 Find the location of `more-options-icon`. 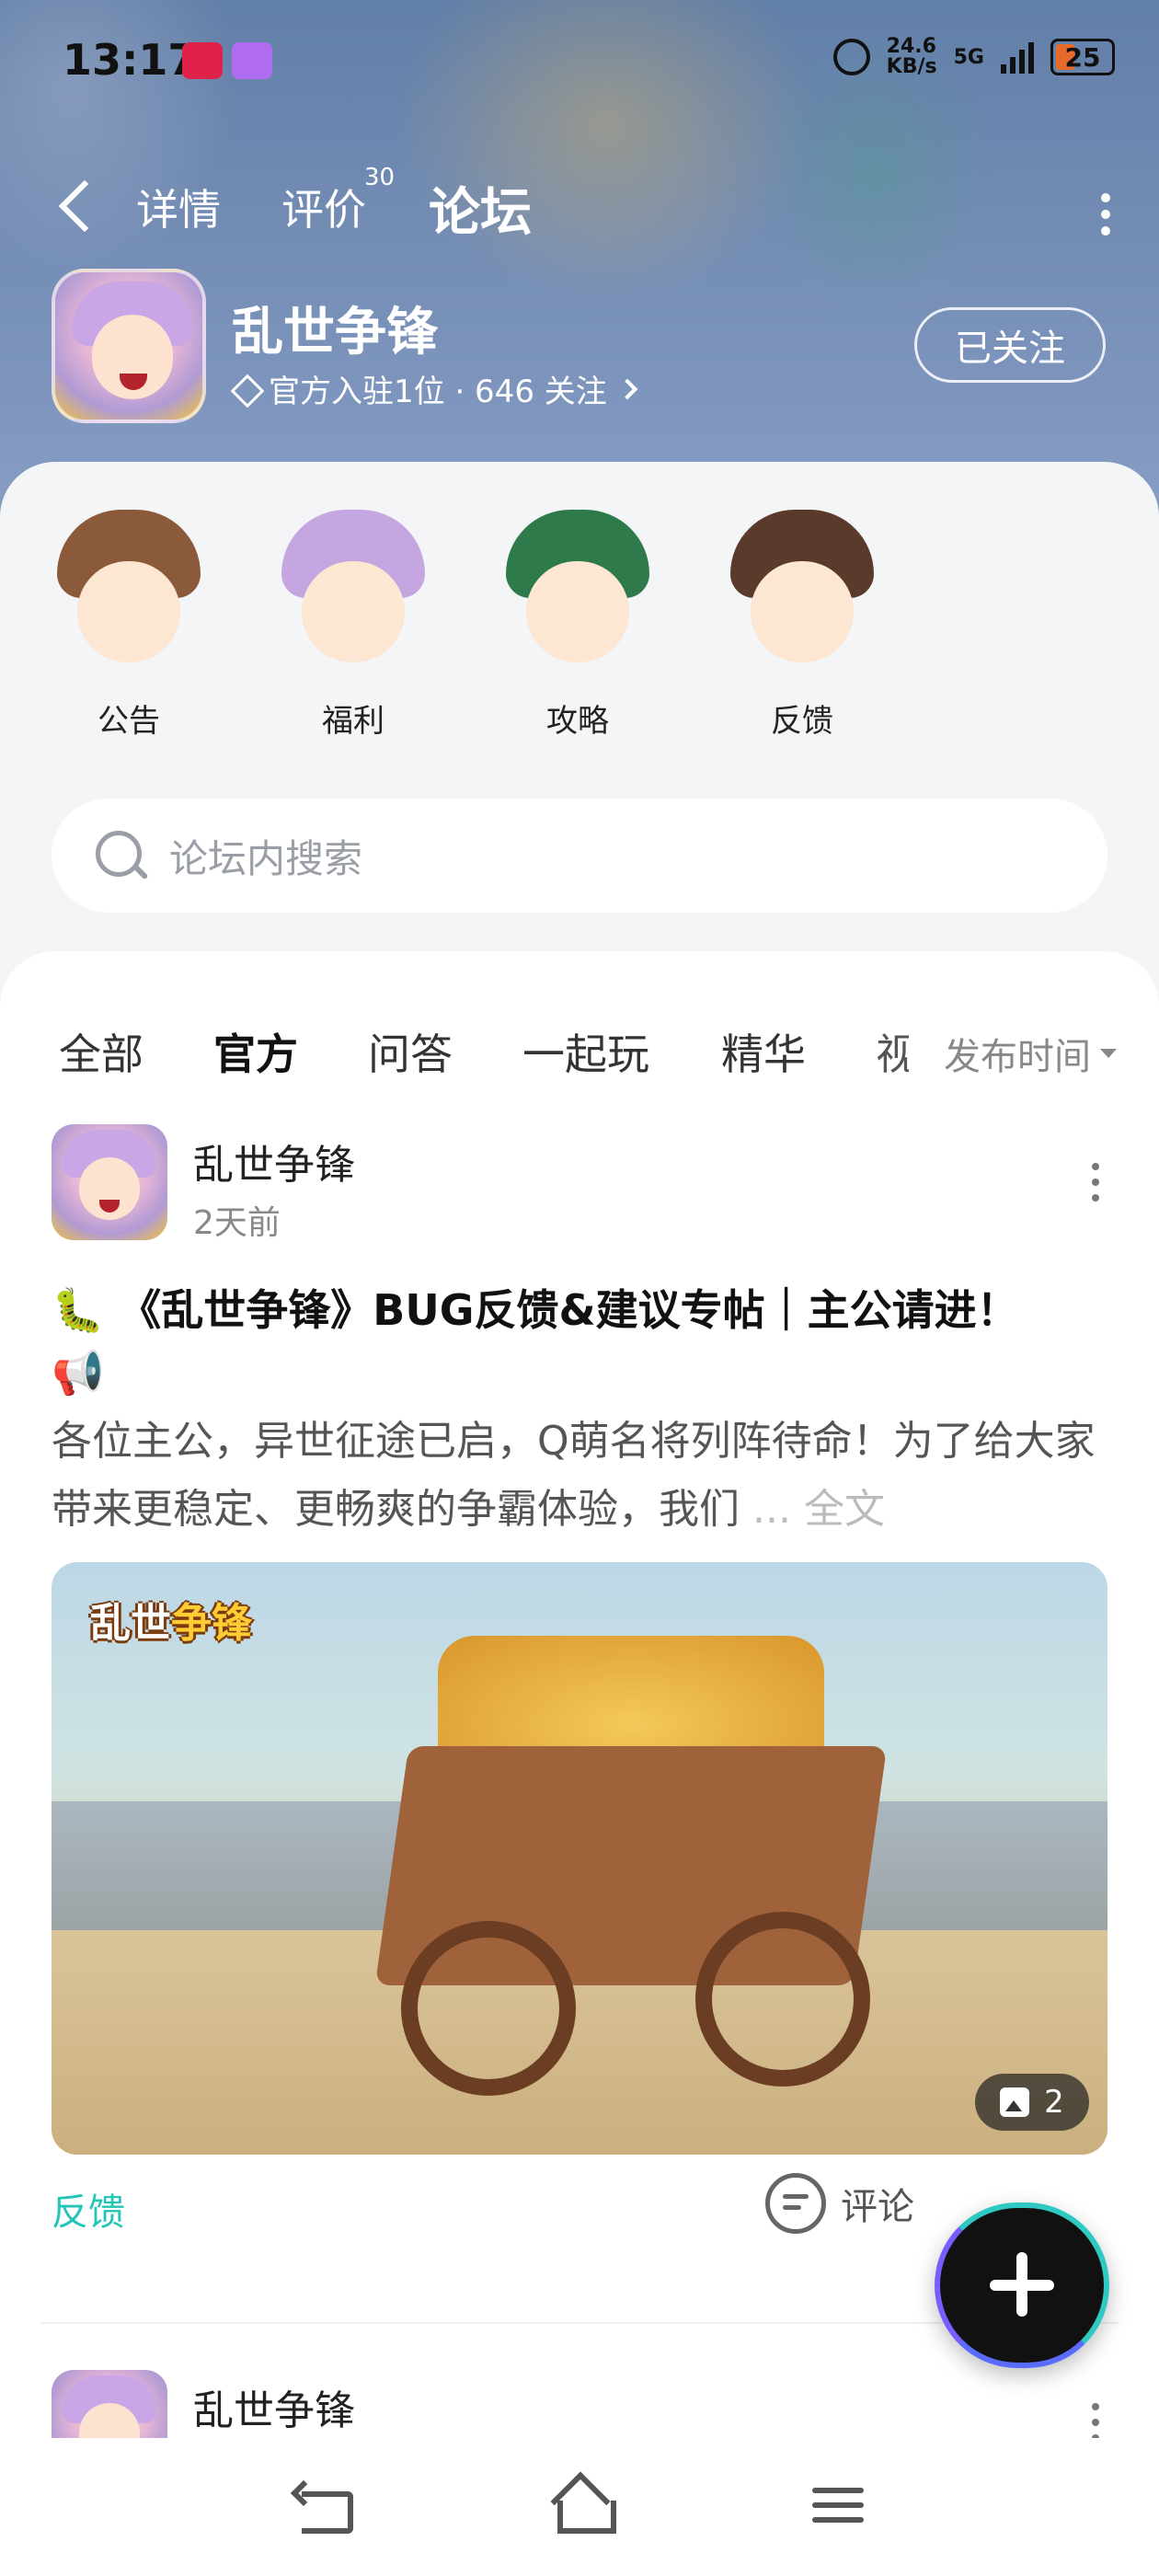

more-options-icon is located at coordinates (1105, 213).